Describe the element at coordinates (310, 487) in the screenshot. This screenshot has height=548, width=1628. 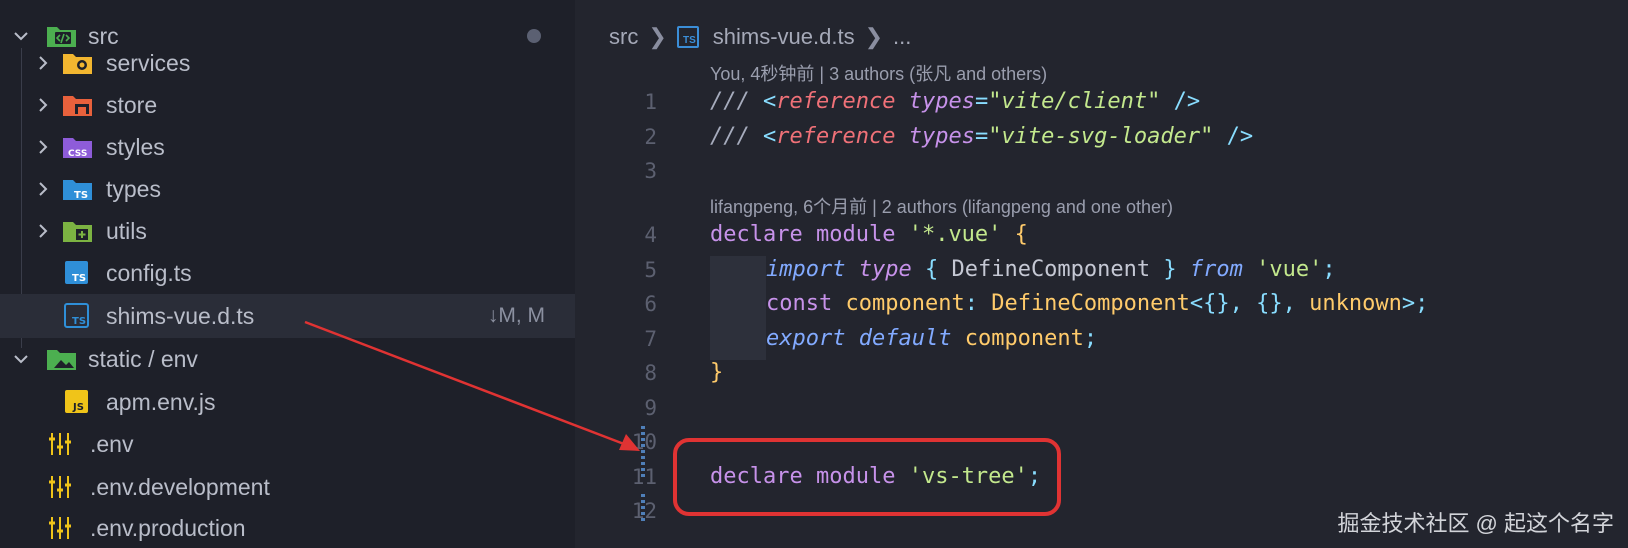
I see `tree-file-env-development: .env.development` at that location.